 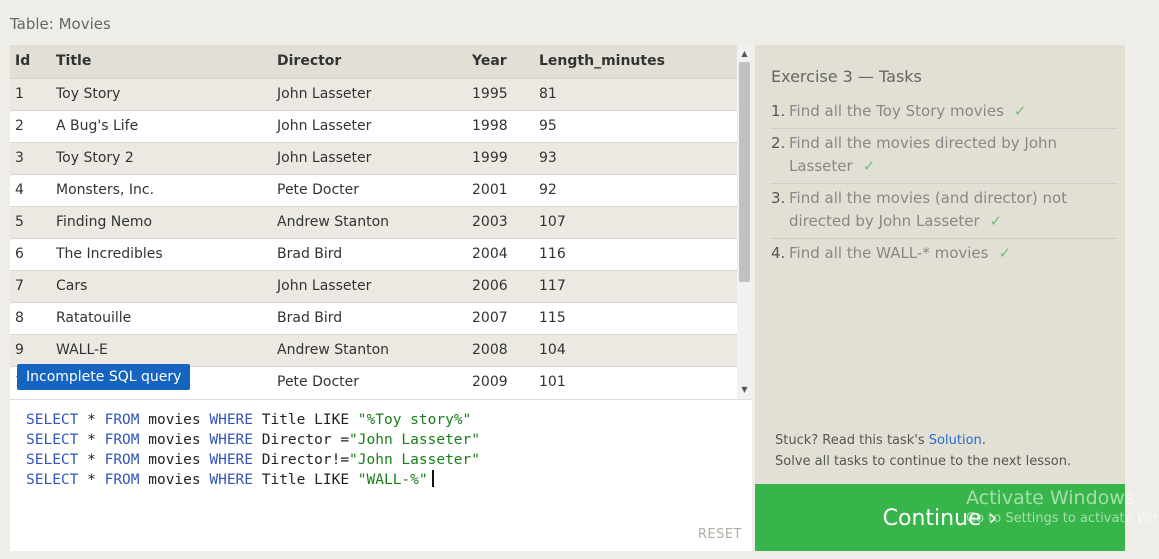 What do you see at coordinates (490, 350) in the screenshot?
I see `cell-year: 2008` at bounding box center [490, 350].